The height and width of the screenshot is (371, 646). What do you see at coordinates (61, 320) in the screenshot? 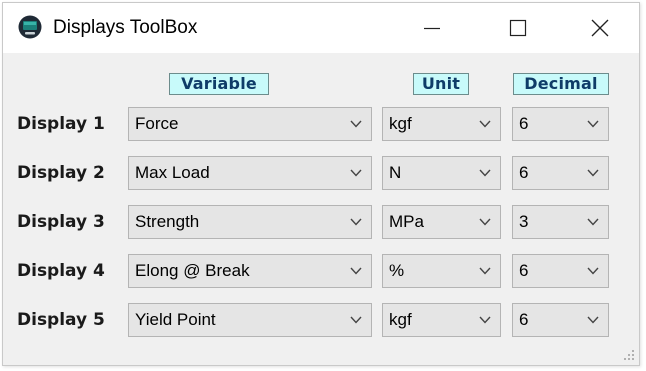
I see `display-5-label: Display 5` at bounding box center [61, 320].